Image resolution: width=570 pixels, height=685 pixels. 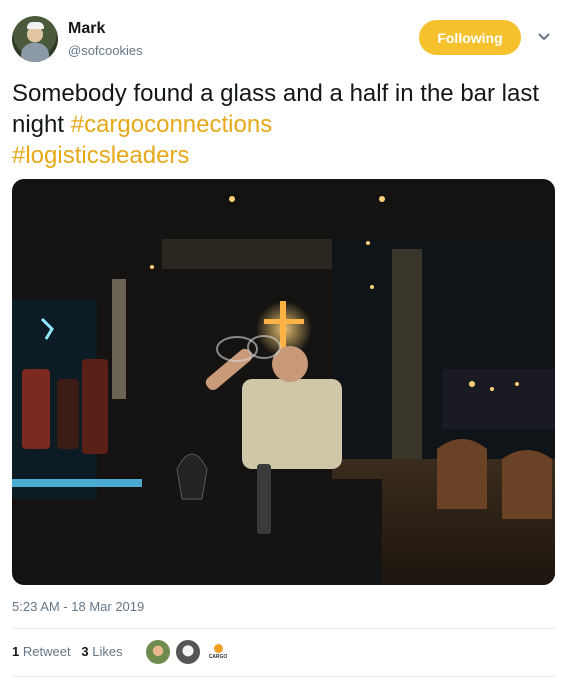 I want to click on author-name: Mark, so click(x=86, y=29).